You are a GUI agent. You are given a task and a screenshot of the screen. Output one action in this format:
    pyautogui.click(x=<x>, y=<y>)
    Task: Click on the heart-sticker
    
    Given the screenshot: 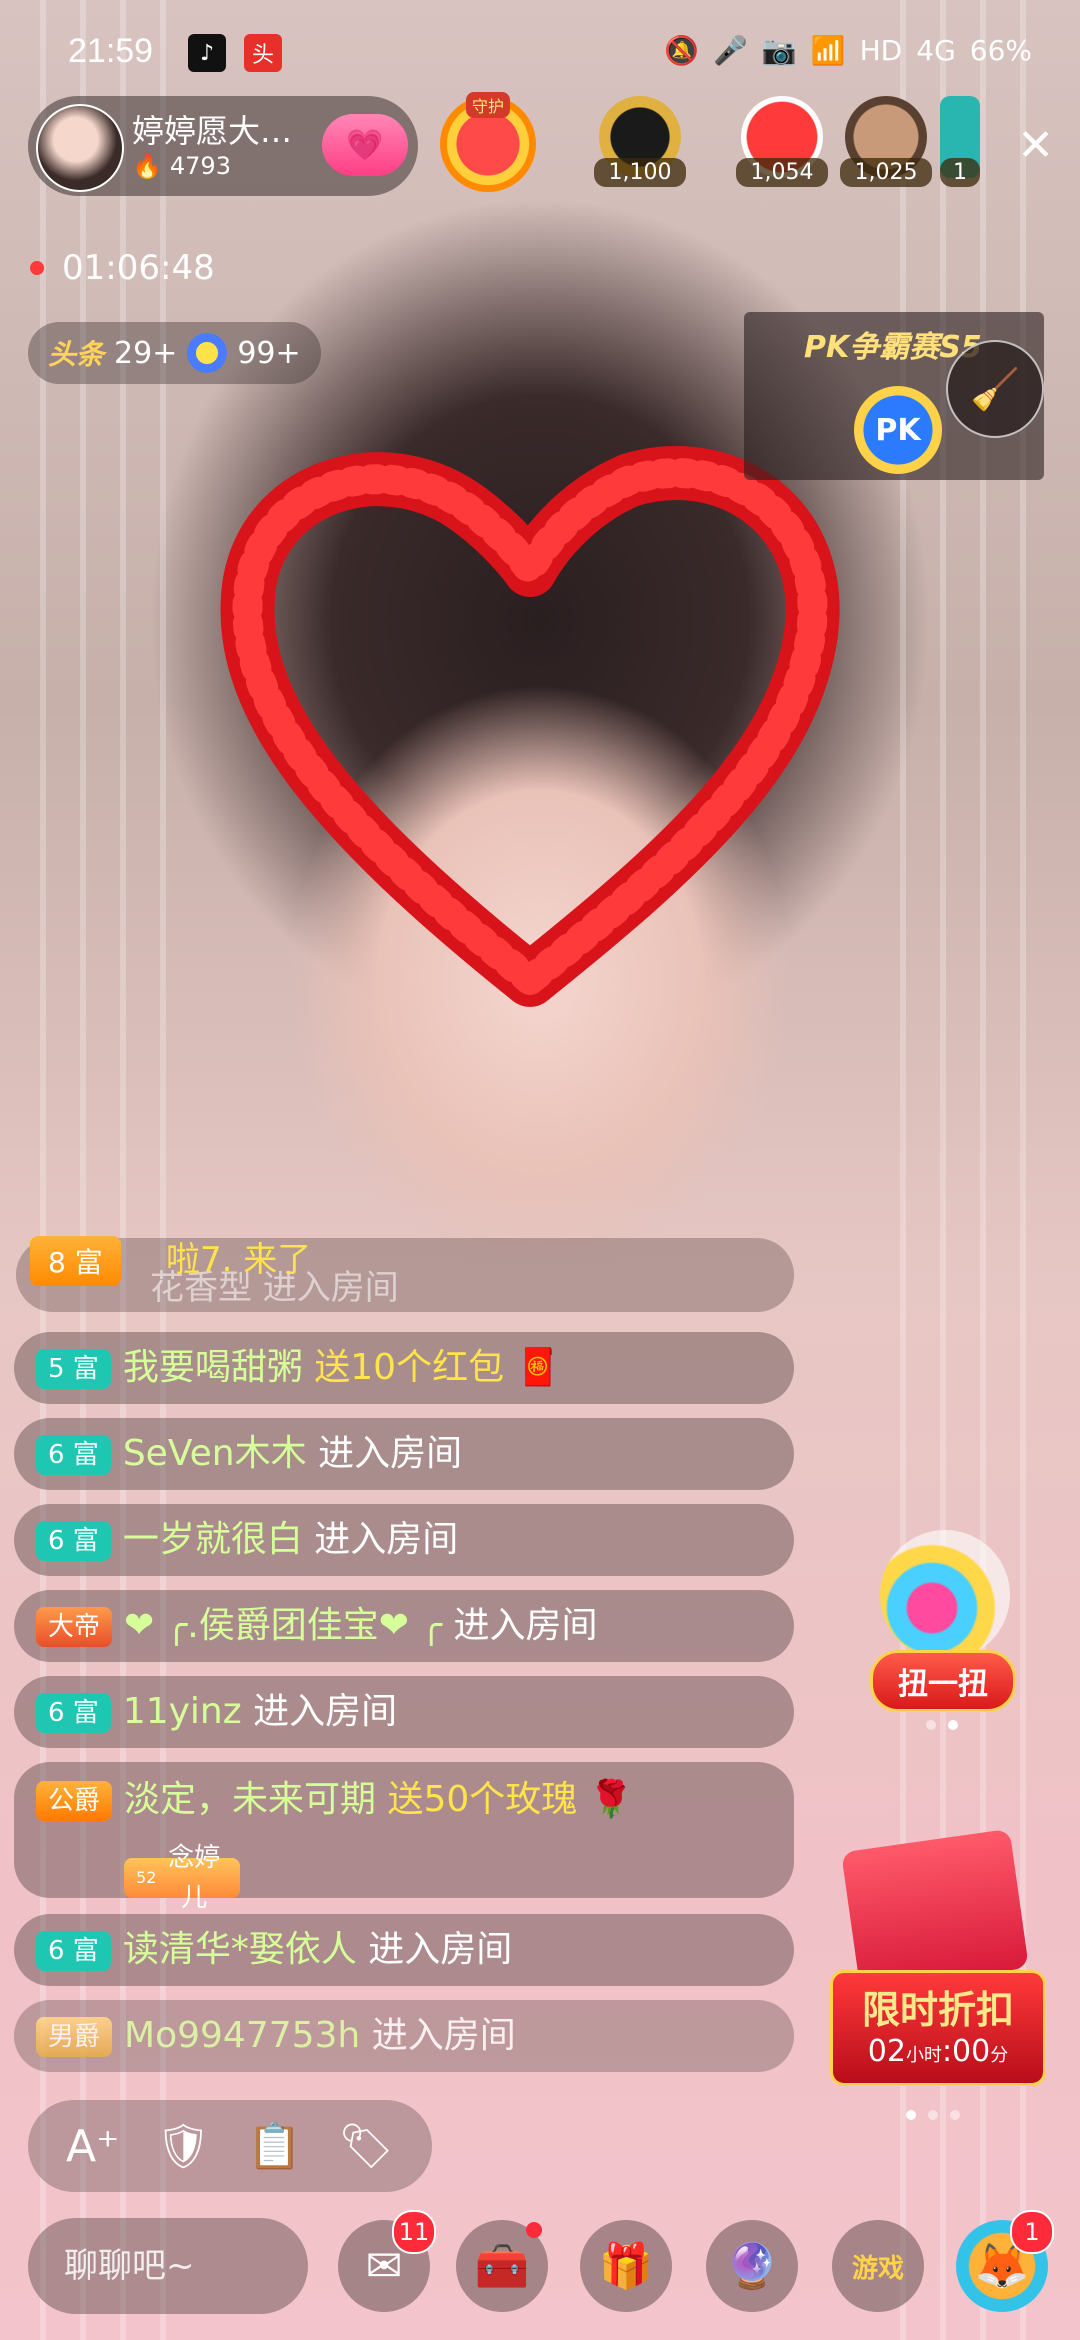 What is the action you would take?
    pyautogui.click(x=530, y=726)
    